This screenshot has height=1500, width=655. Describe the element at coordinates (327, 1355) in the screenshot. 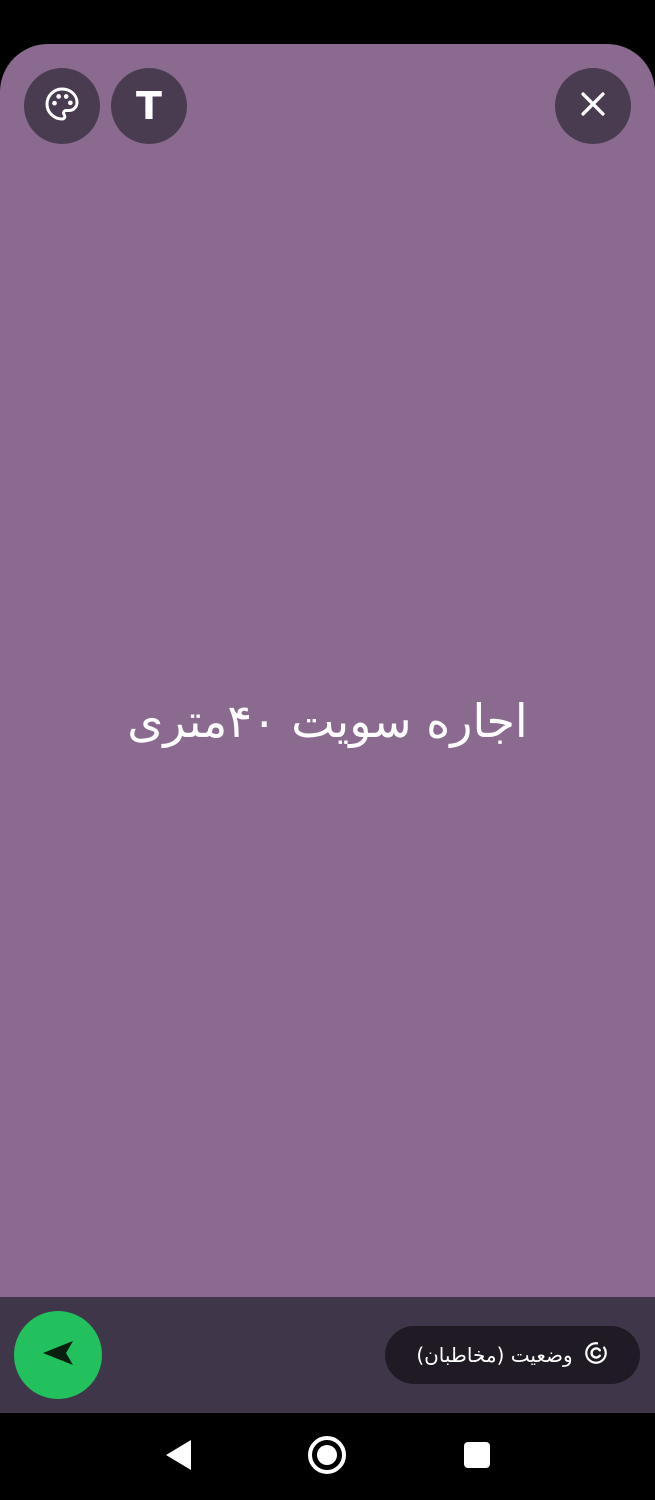

I see `composer-footer: وضعیت (مخاطبان)` at that location.